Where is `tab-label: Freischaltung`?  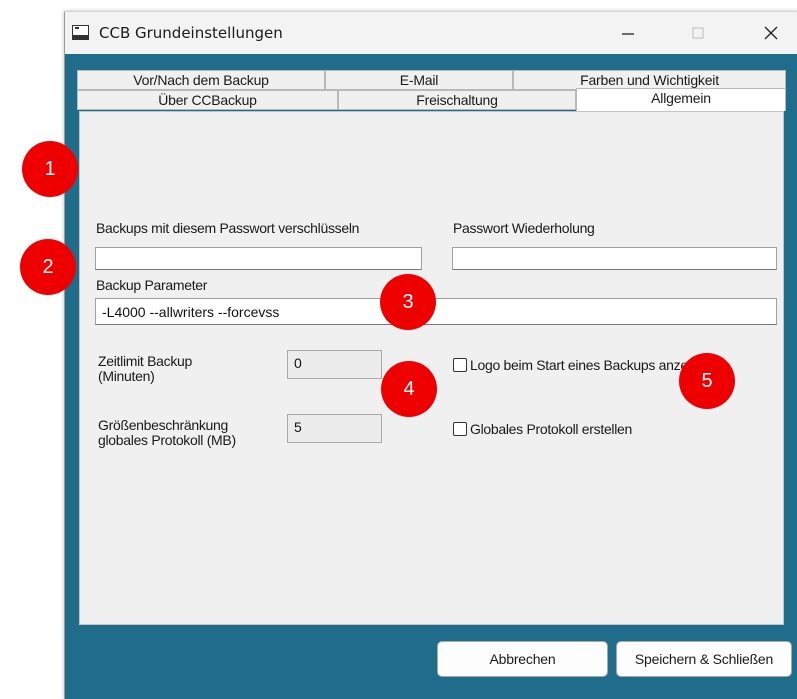 tab-label: Freischaltung is located at coordinates (457, 100).